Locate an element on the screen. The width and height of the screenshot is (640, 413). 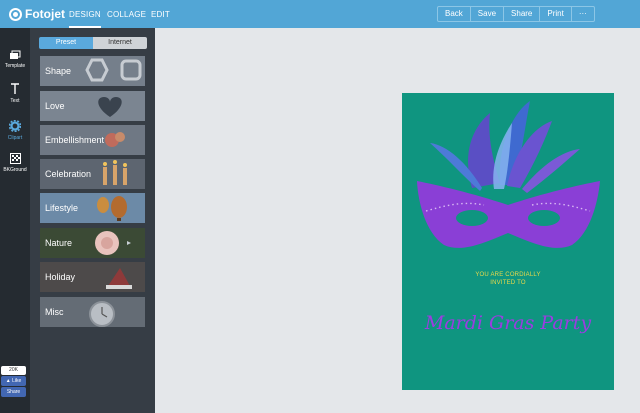
mardi-gras-mask-icon is located at coordinates (508, 174).